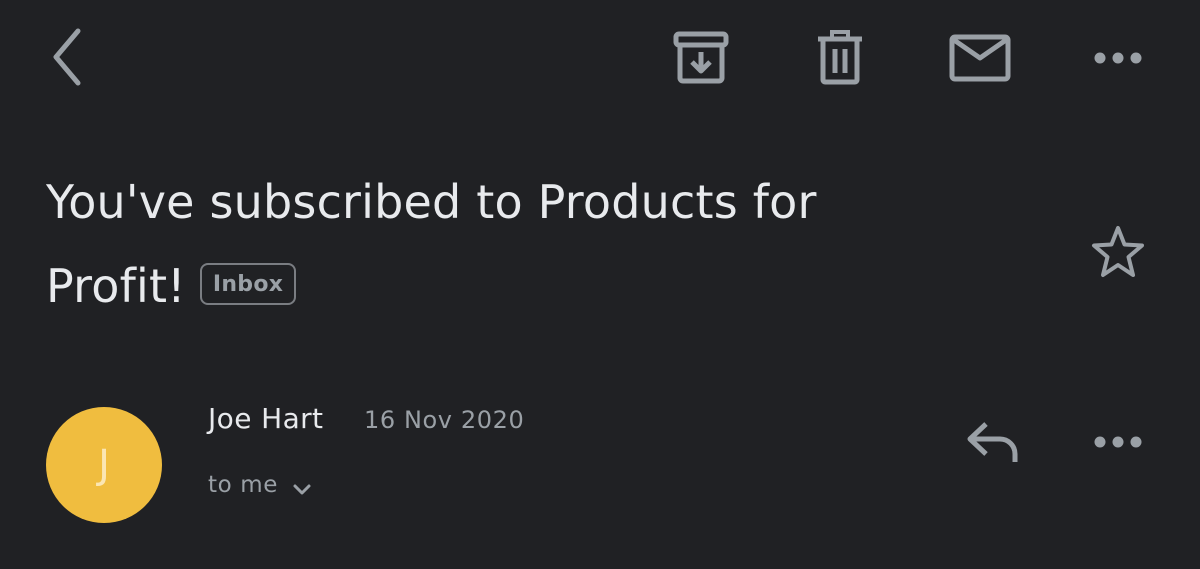 This screenshot has height=569, width=1200. I want to click on mail-icon, so click(980, 58).